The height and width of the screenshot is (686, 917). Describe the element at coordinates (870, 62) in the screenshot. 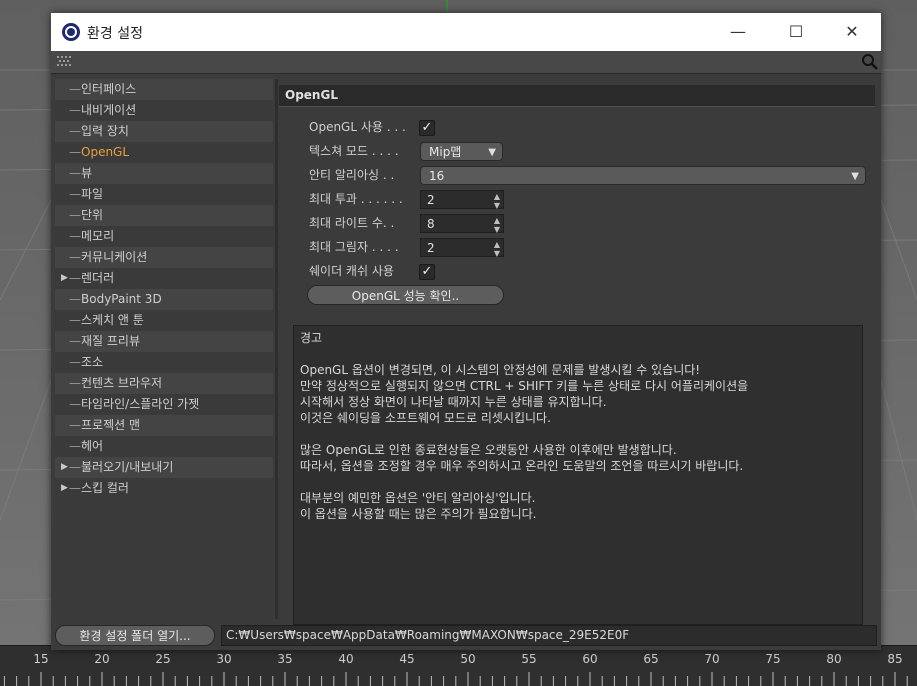

I see `search-icon` at that location.